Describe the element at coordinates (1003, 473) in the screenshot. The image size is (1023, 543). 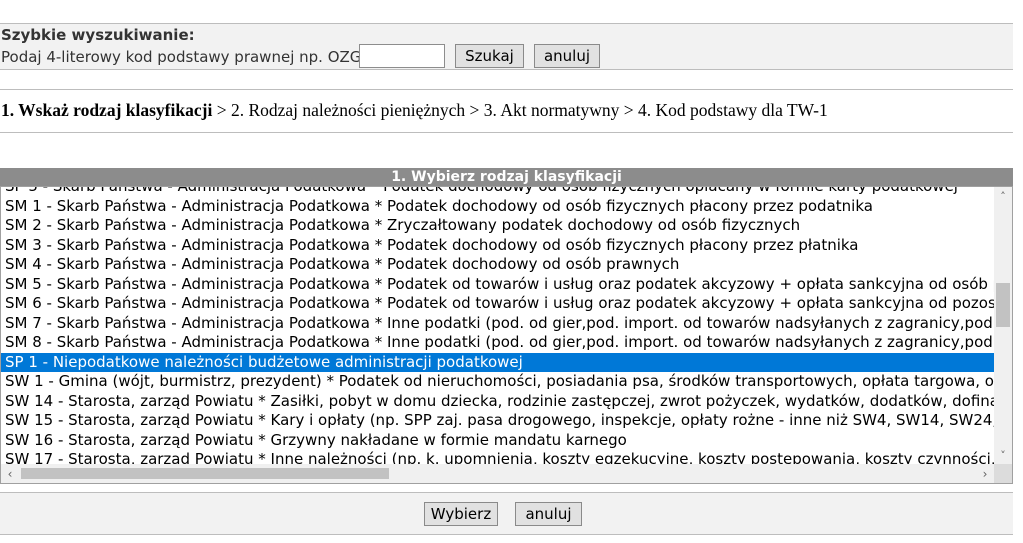
I see `scrollbar-corner` at that location.